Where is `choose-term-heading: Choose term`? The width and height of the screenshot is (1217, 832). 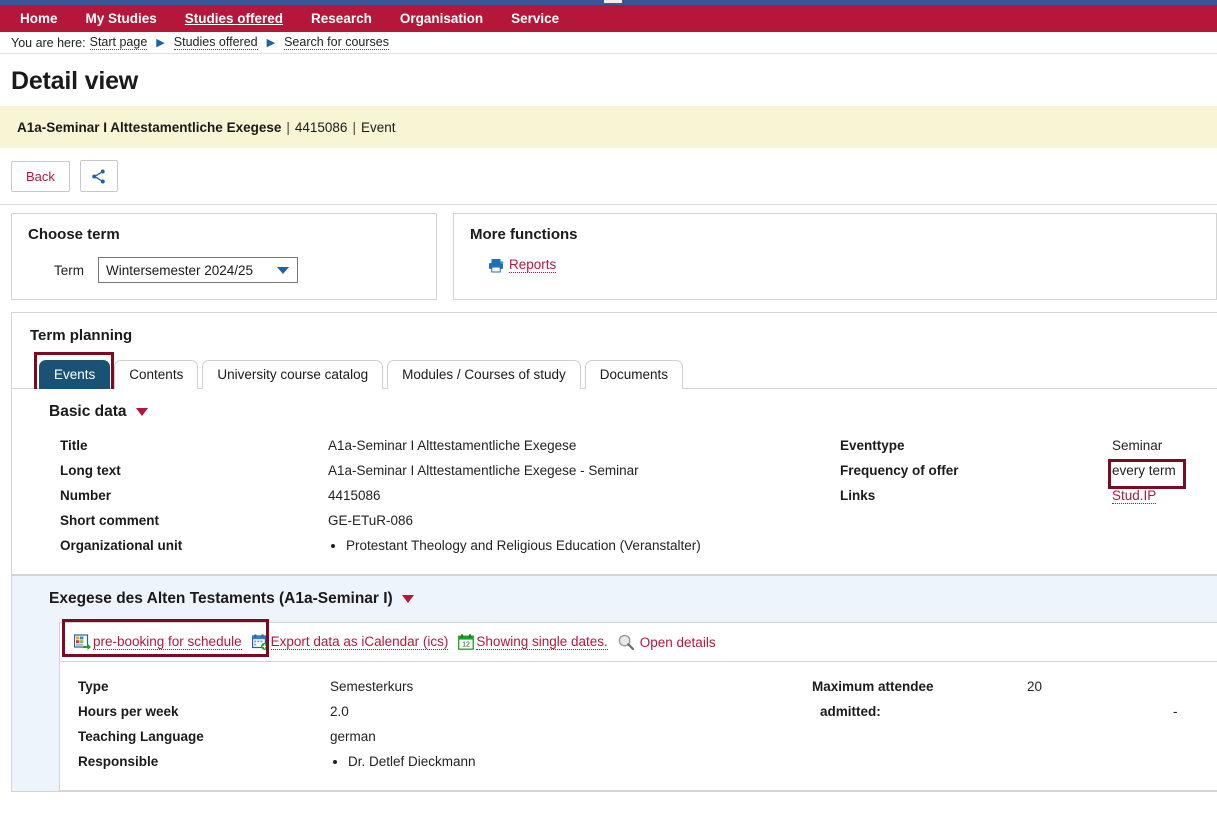 choose-term-heading: Choose term is located at coordinates (74, 234).